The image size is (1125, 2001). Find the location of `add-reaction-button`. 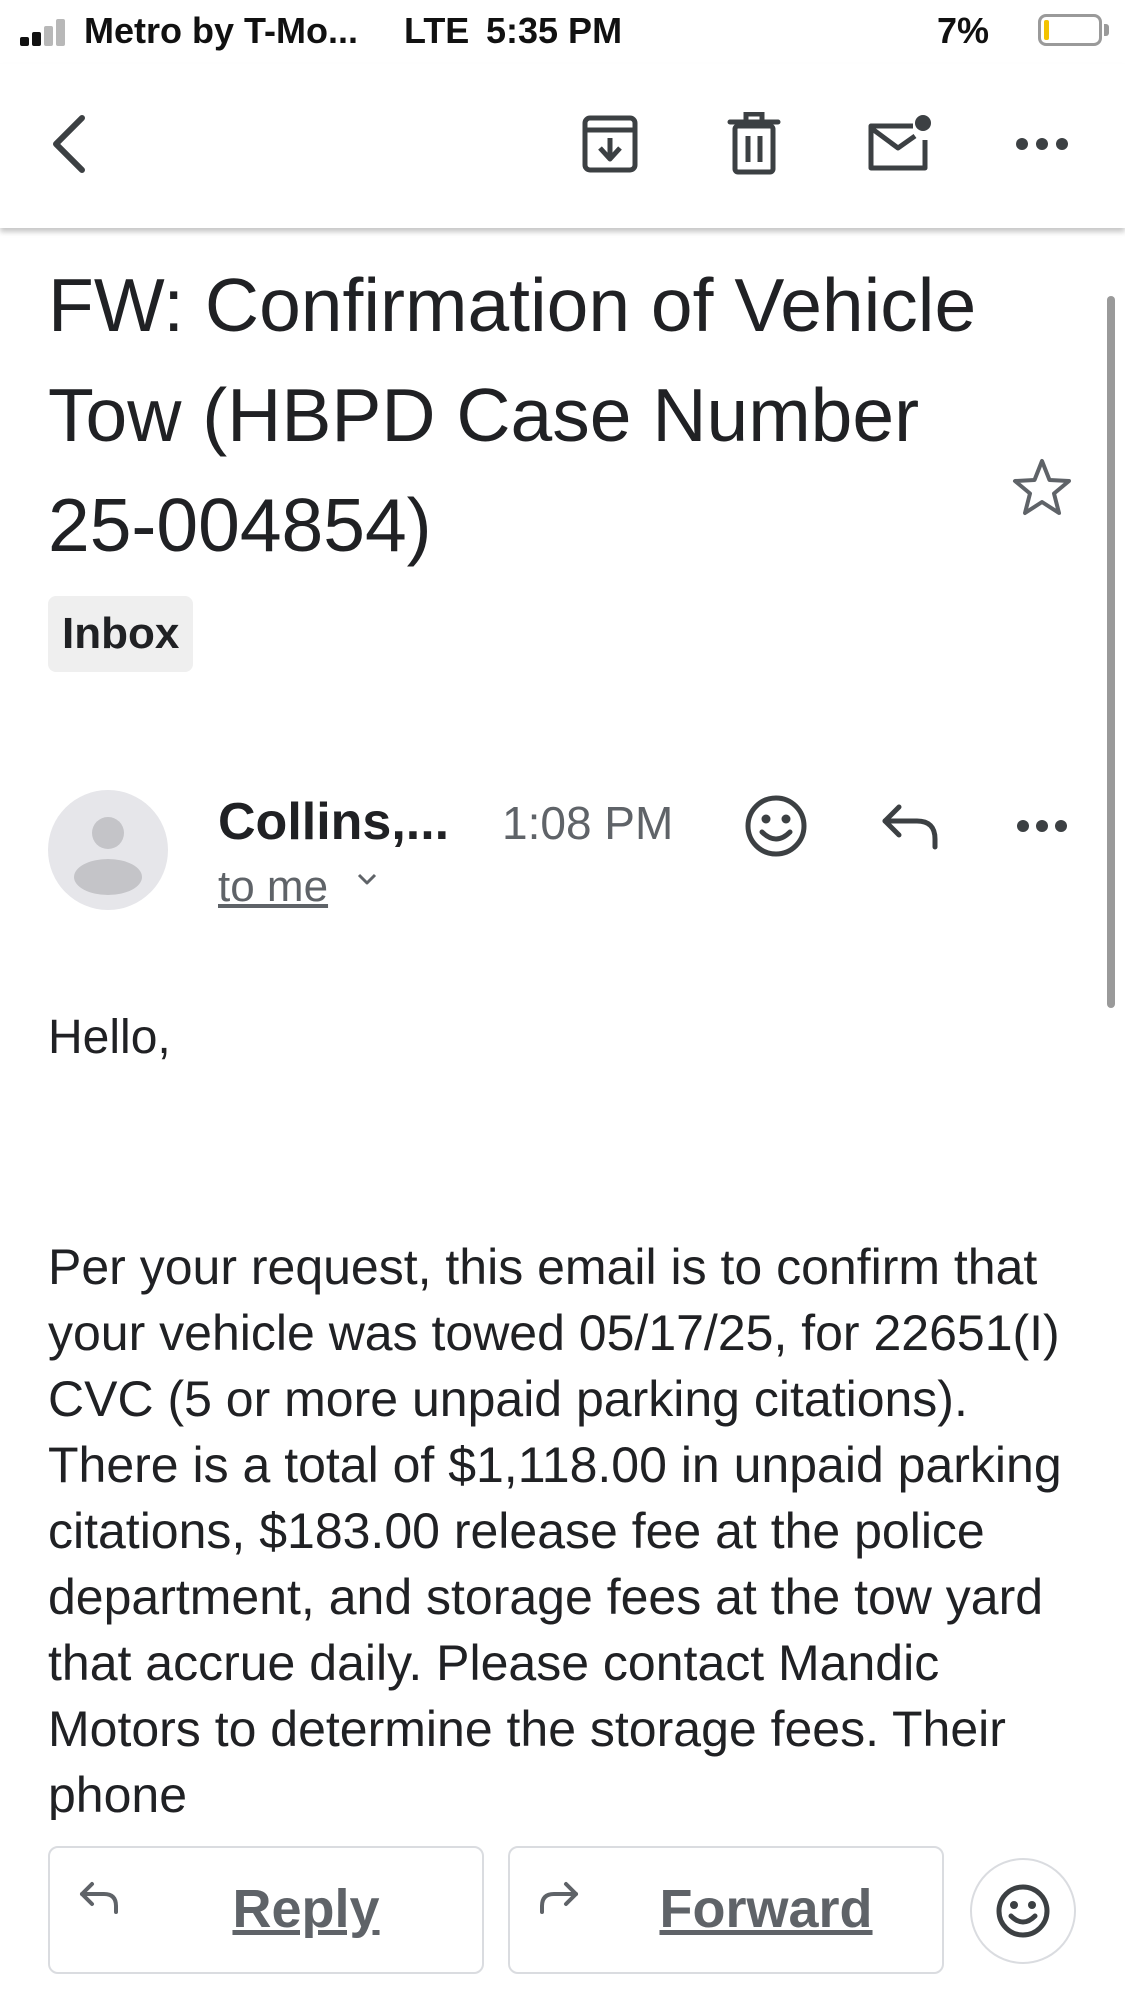

add-reaction-button is located at coordinates (776, 826).